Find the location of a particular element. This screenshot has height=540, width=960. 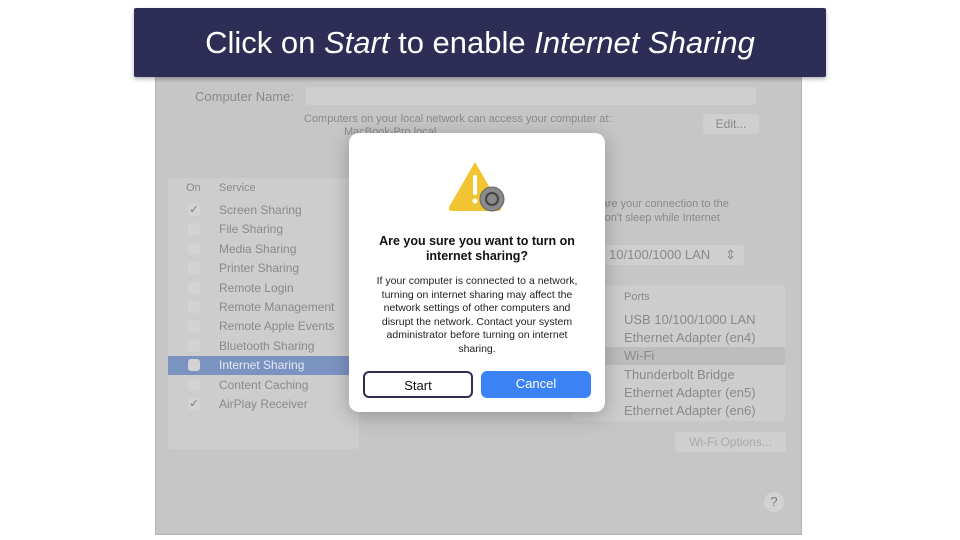

service-label: Internet Sharing is located at coordinates (262, 365).